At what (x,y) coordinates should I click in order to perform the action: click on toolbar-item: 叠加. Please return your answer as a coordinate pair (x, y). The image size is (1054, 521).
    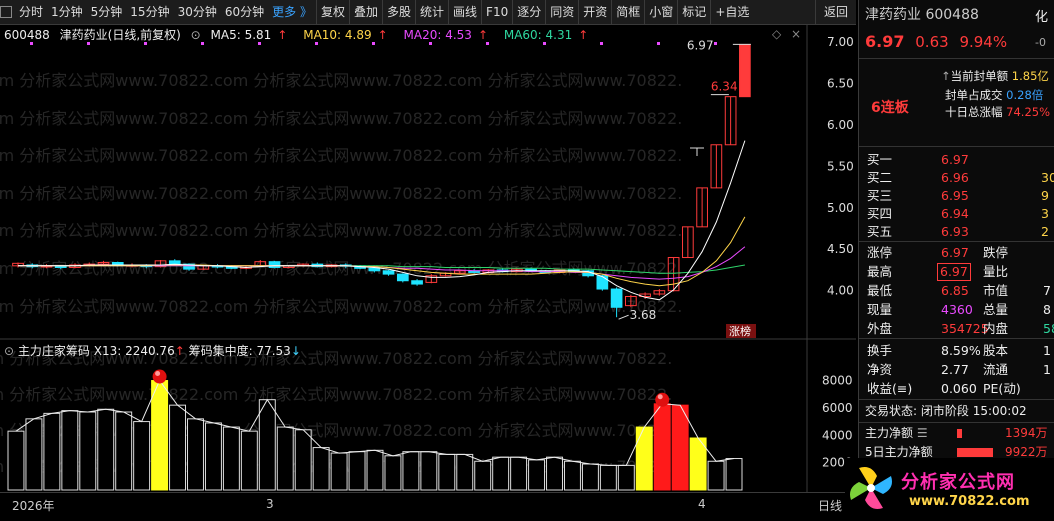
    Looking at the image, I should click on (365, 12).